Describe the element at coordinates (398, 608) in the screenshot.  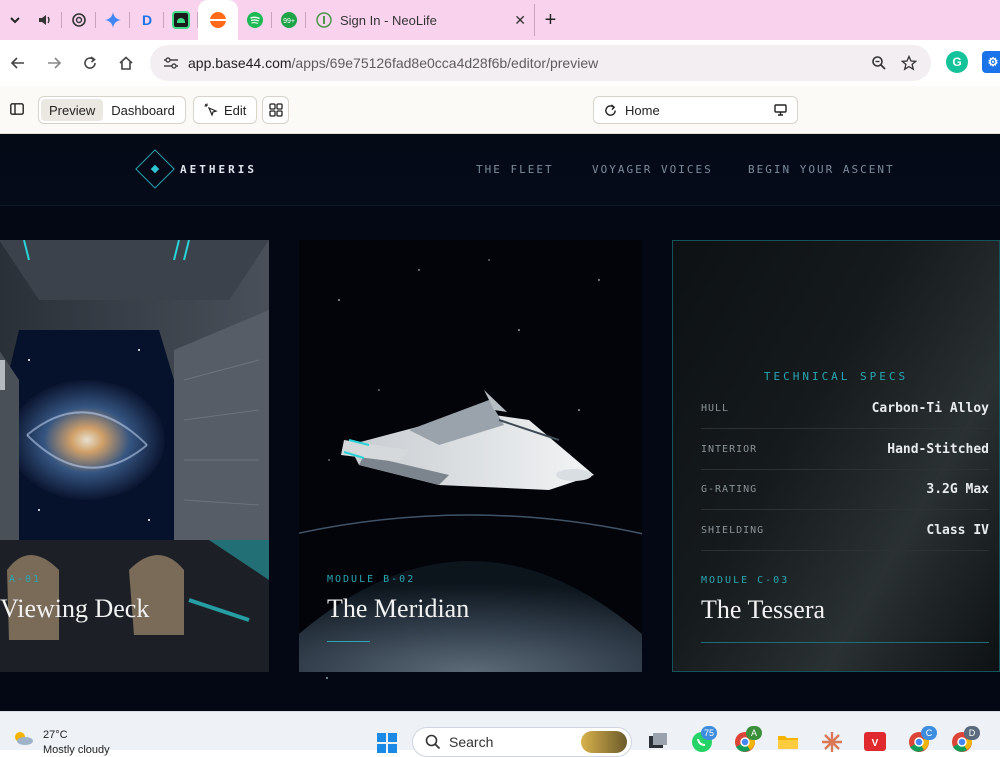
I see `module-title: The Meridian` at that location.